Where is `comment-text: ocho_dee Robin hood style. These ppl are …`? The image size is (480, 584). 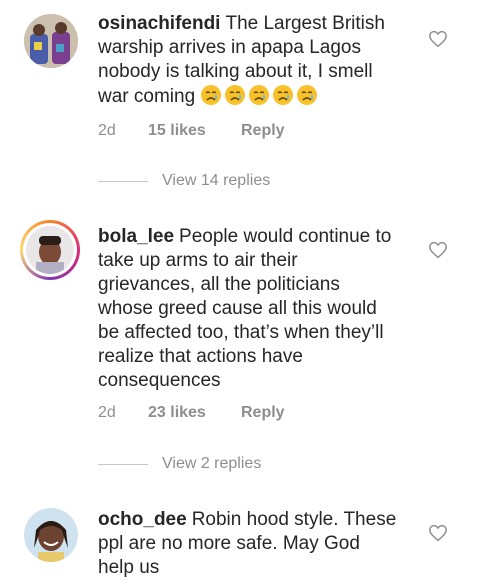 comment-text: ocho_dee Robin hood style. These ppl are … is located at coordinates (248, 544).